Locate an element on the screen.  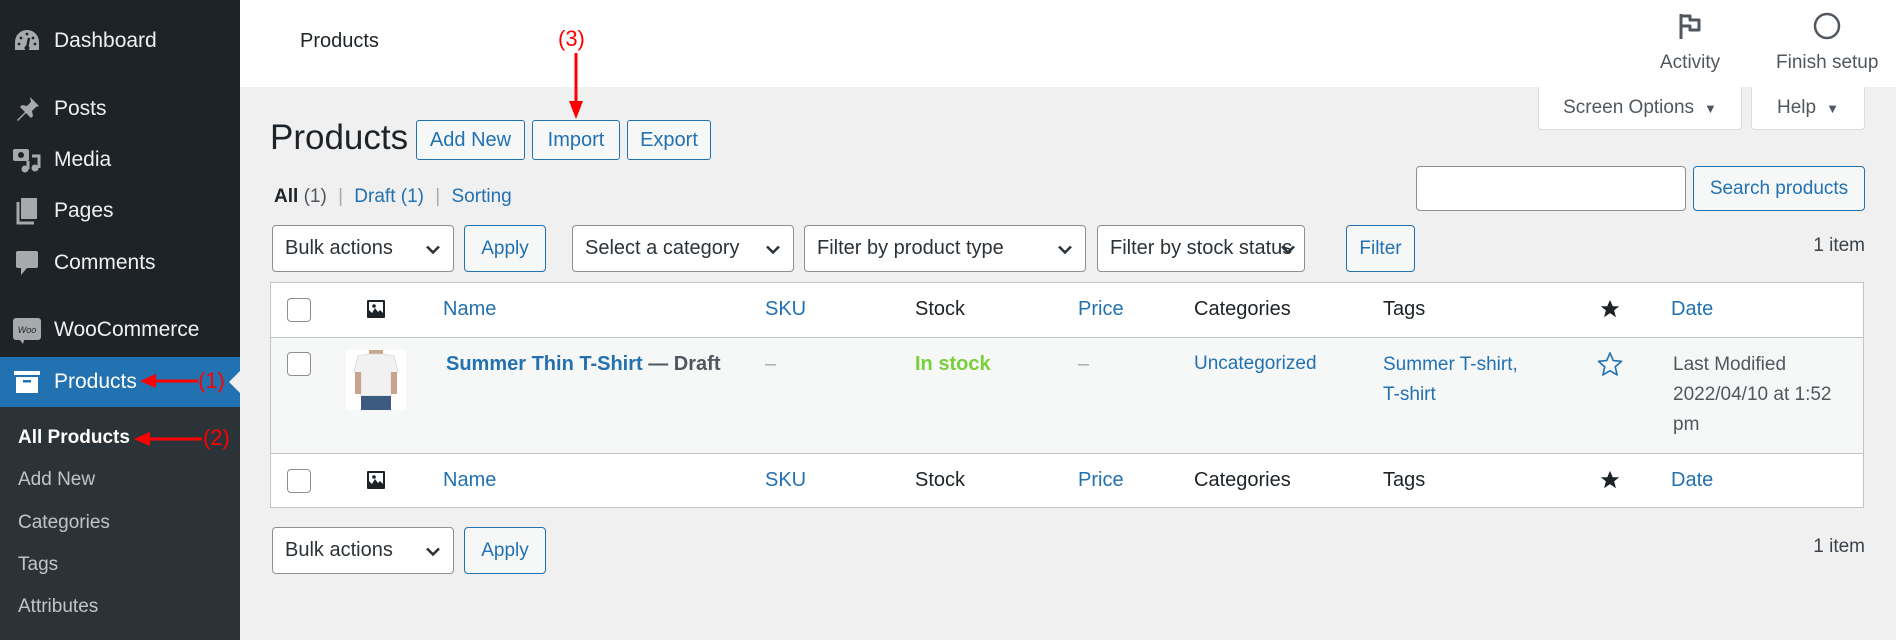
select-all-checkbox is located at coordinates (299, 310).